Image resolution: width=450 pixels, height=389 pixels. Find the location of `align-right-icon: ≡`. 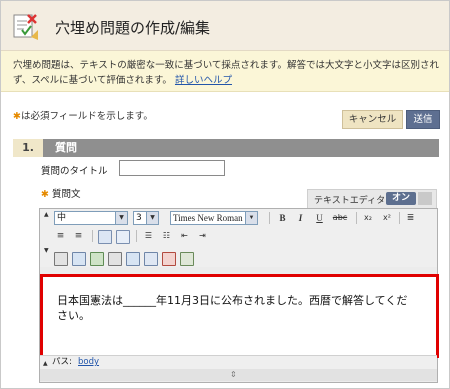

align-right-icon: ≡ is located at coordinates (78, 236).